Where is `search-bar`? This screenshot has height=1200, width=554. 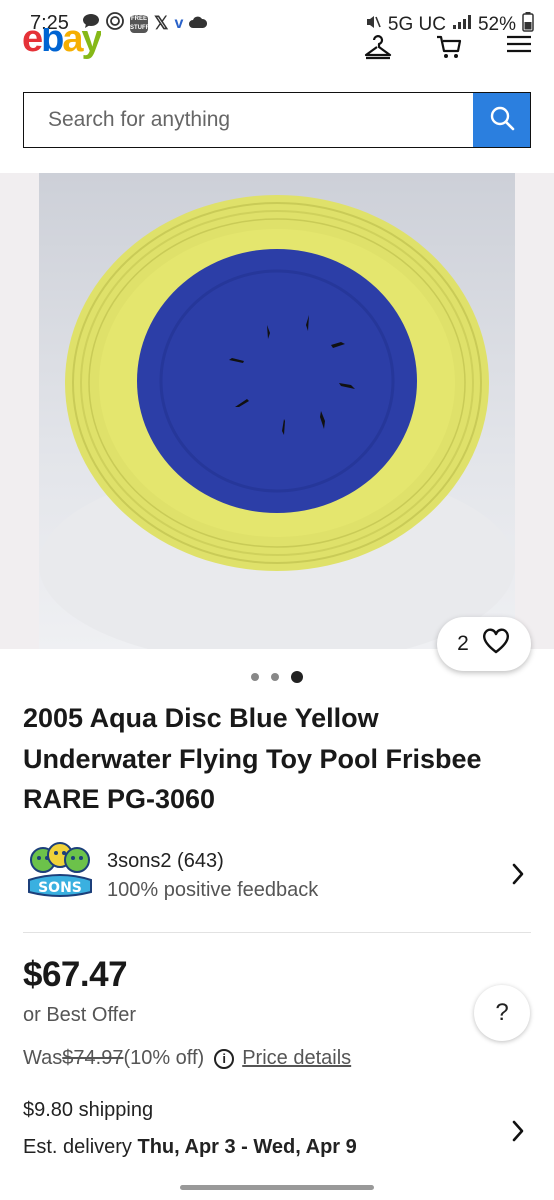
search-bar is located at coordinates (277, 120).